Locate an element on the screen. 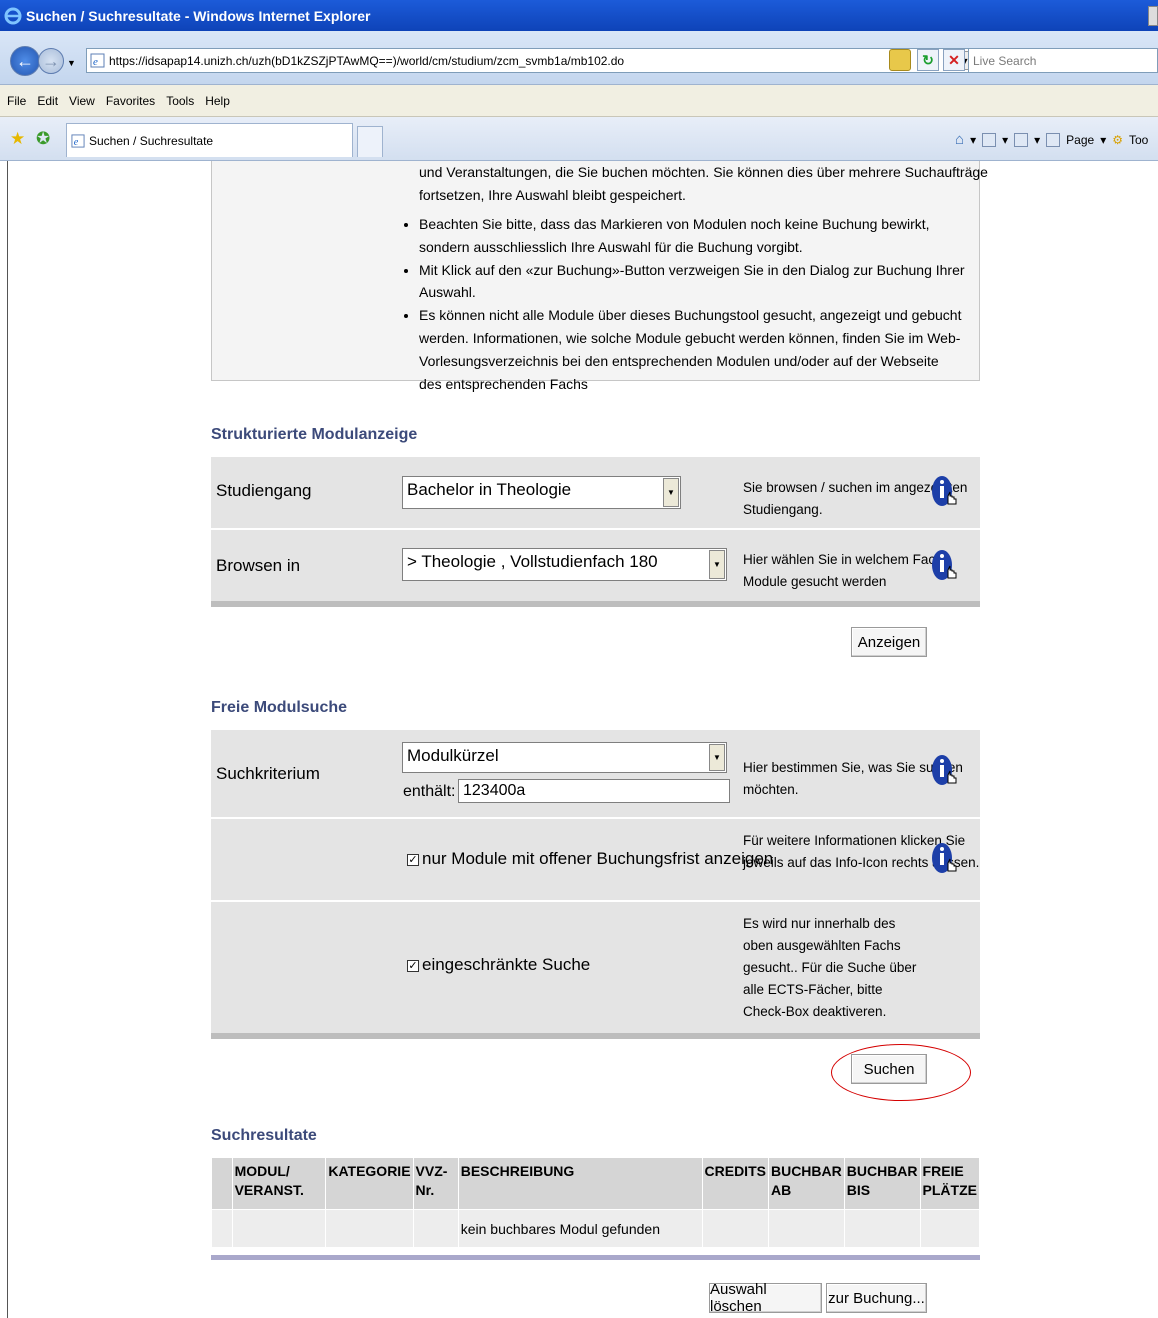 This screenshot has width=1158, height=1318. restricted-label: eingeschränkte Suche is located at coordinates (506, 964).